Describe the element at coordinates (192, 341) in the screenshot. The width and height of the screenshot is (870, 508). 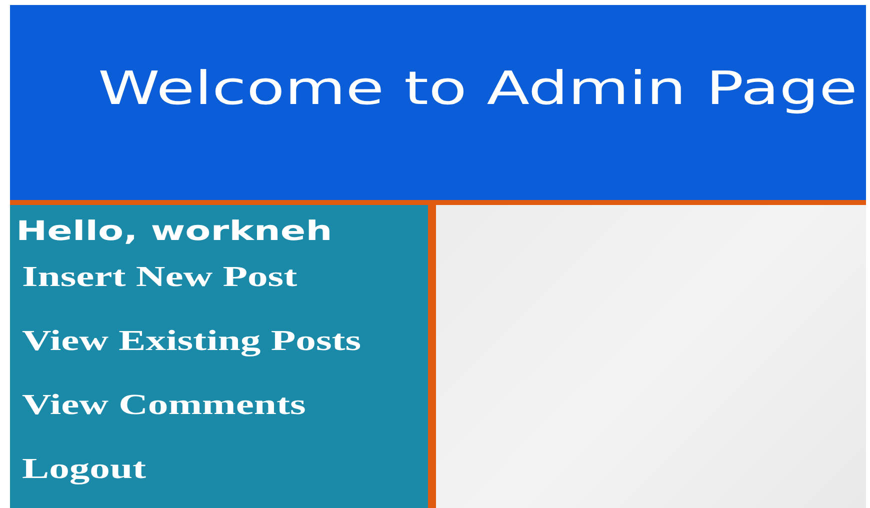
I see `nav-link: View Existing Posts` at that location.